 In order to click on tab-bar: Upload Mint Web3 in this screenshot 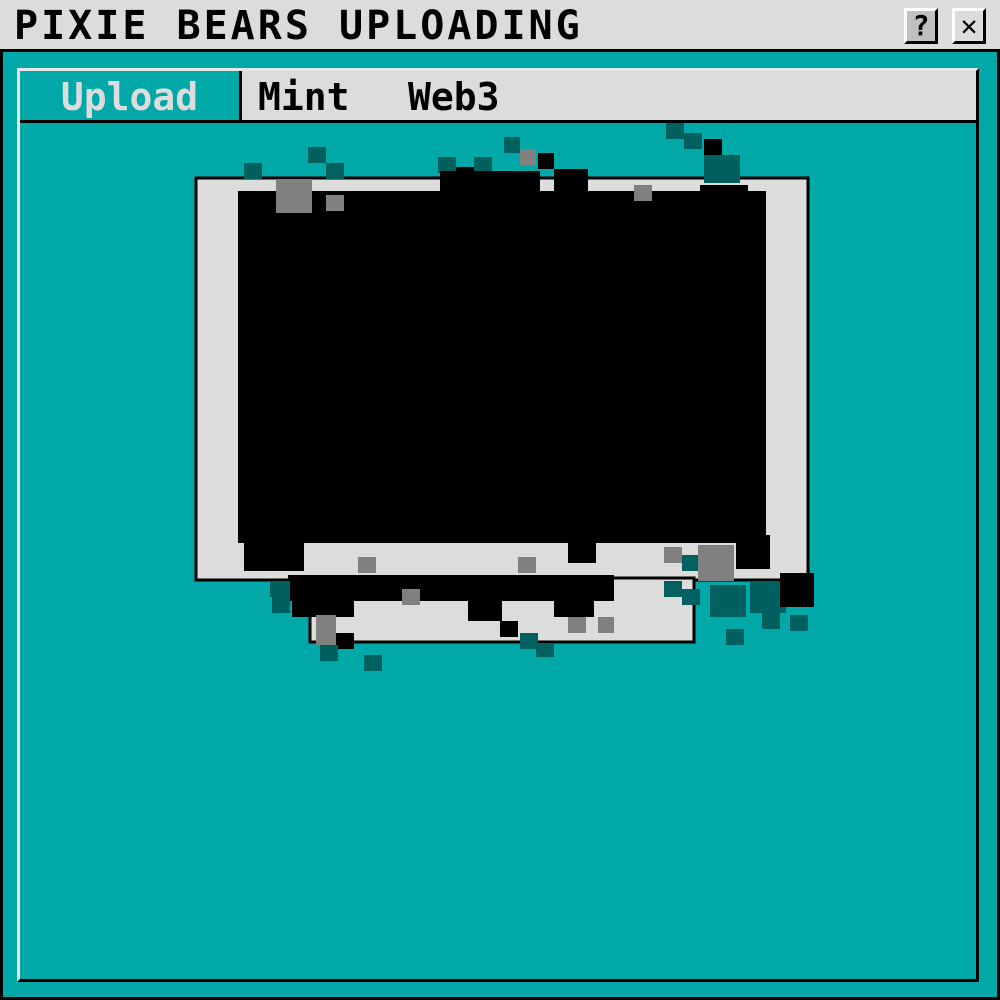, I will do `click(498, 97)`.